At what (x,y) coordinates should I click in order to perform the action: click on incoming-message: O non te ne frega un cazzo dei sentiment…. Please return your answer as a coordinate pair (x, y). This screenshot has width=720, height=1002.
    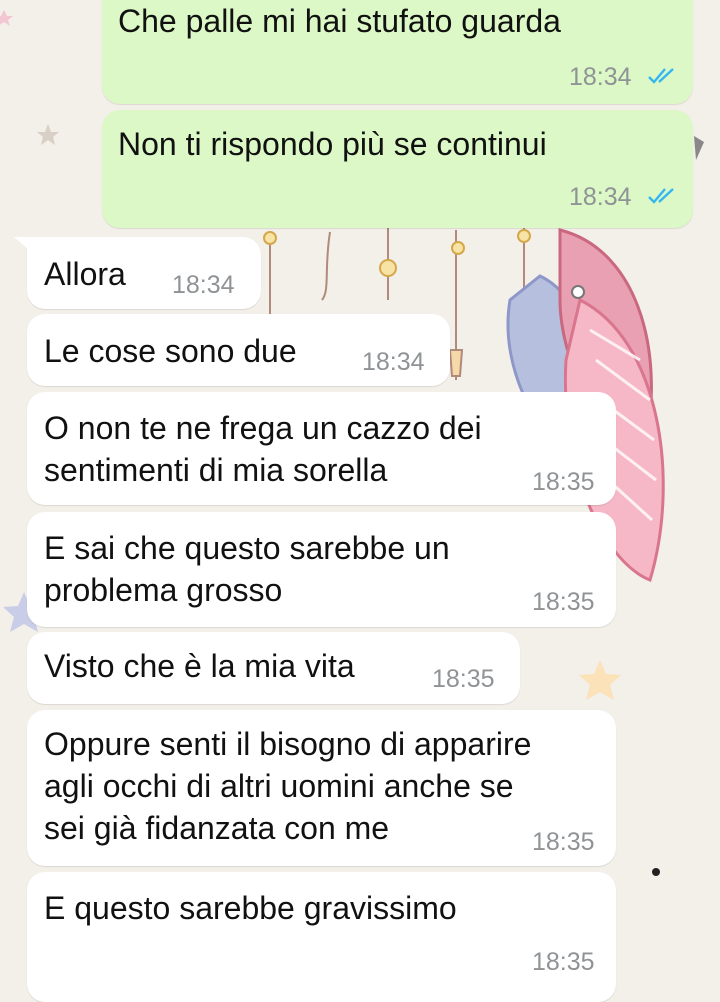
    Looking at the image, I should click on (321, 448).